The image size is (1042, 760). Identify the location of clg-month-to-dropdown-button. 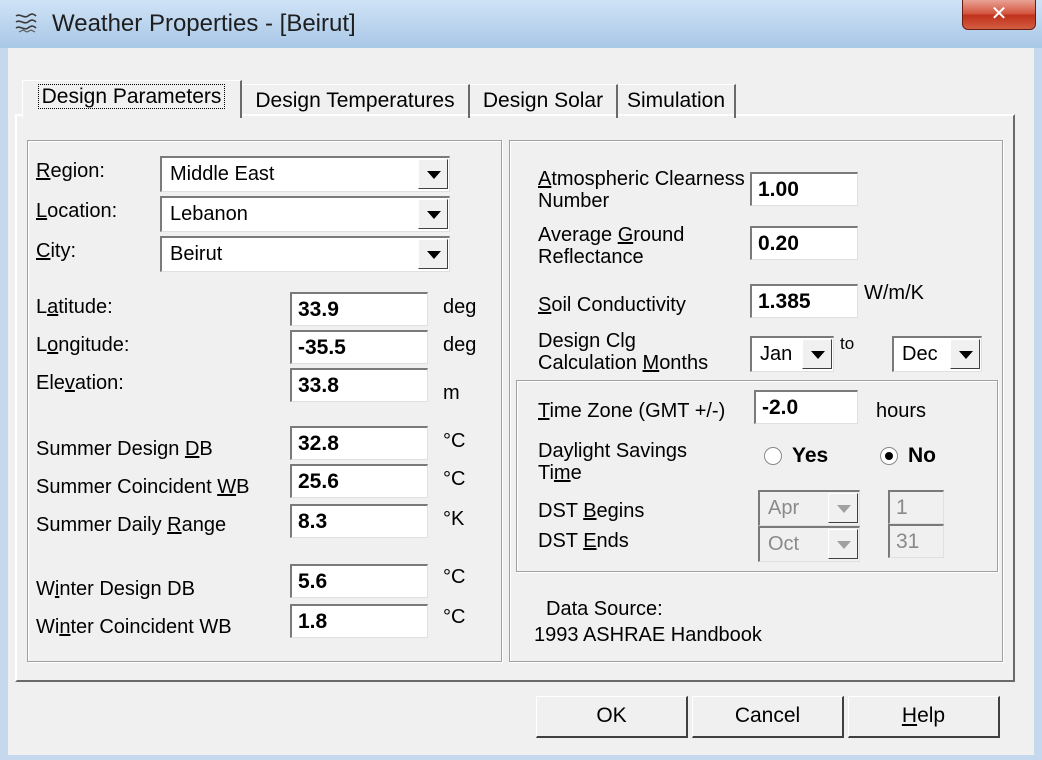
(965, 354).